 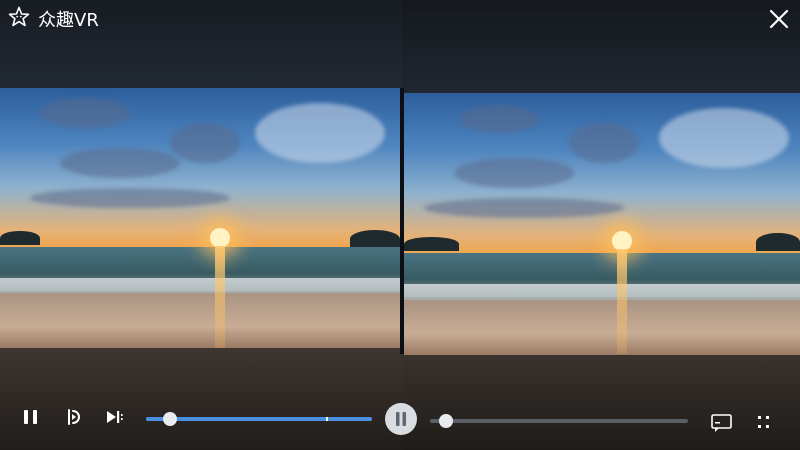 What do you see at coordinates (400, 18) in the screenshot?
I see `top-bar: 众趣VR` at bounding box center [400, 18].